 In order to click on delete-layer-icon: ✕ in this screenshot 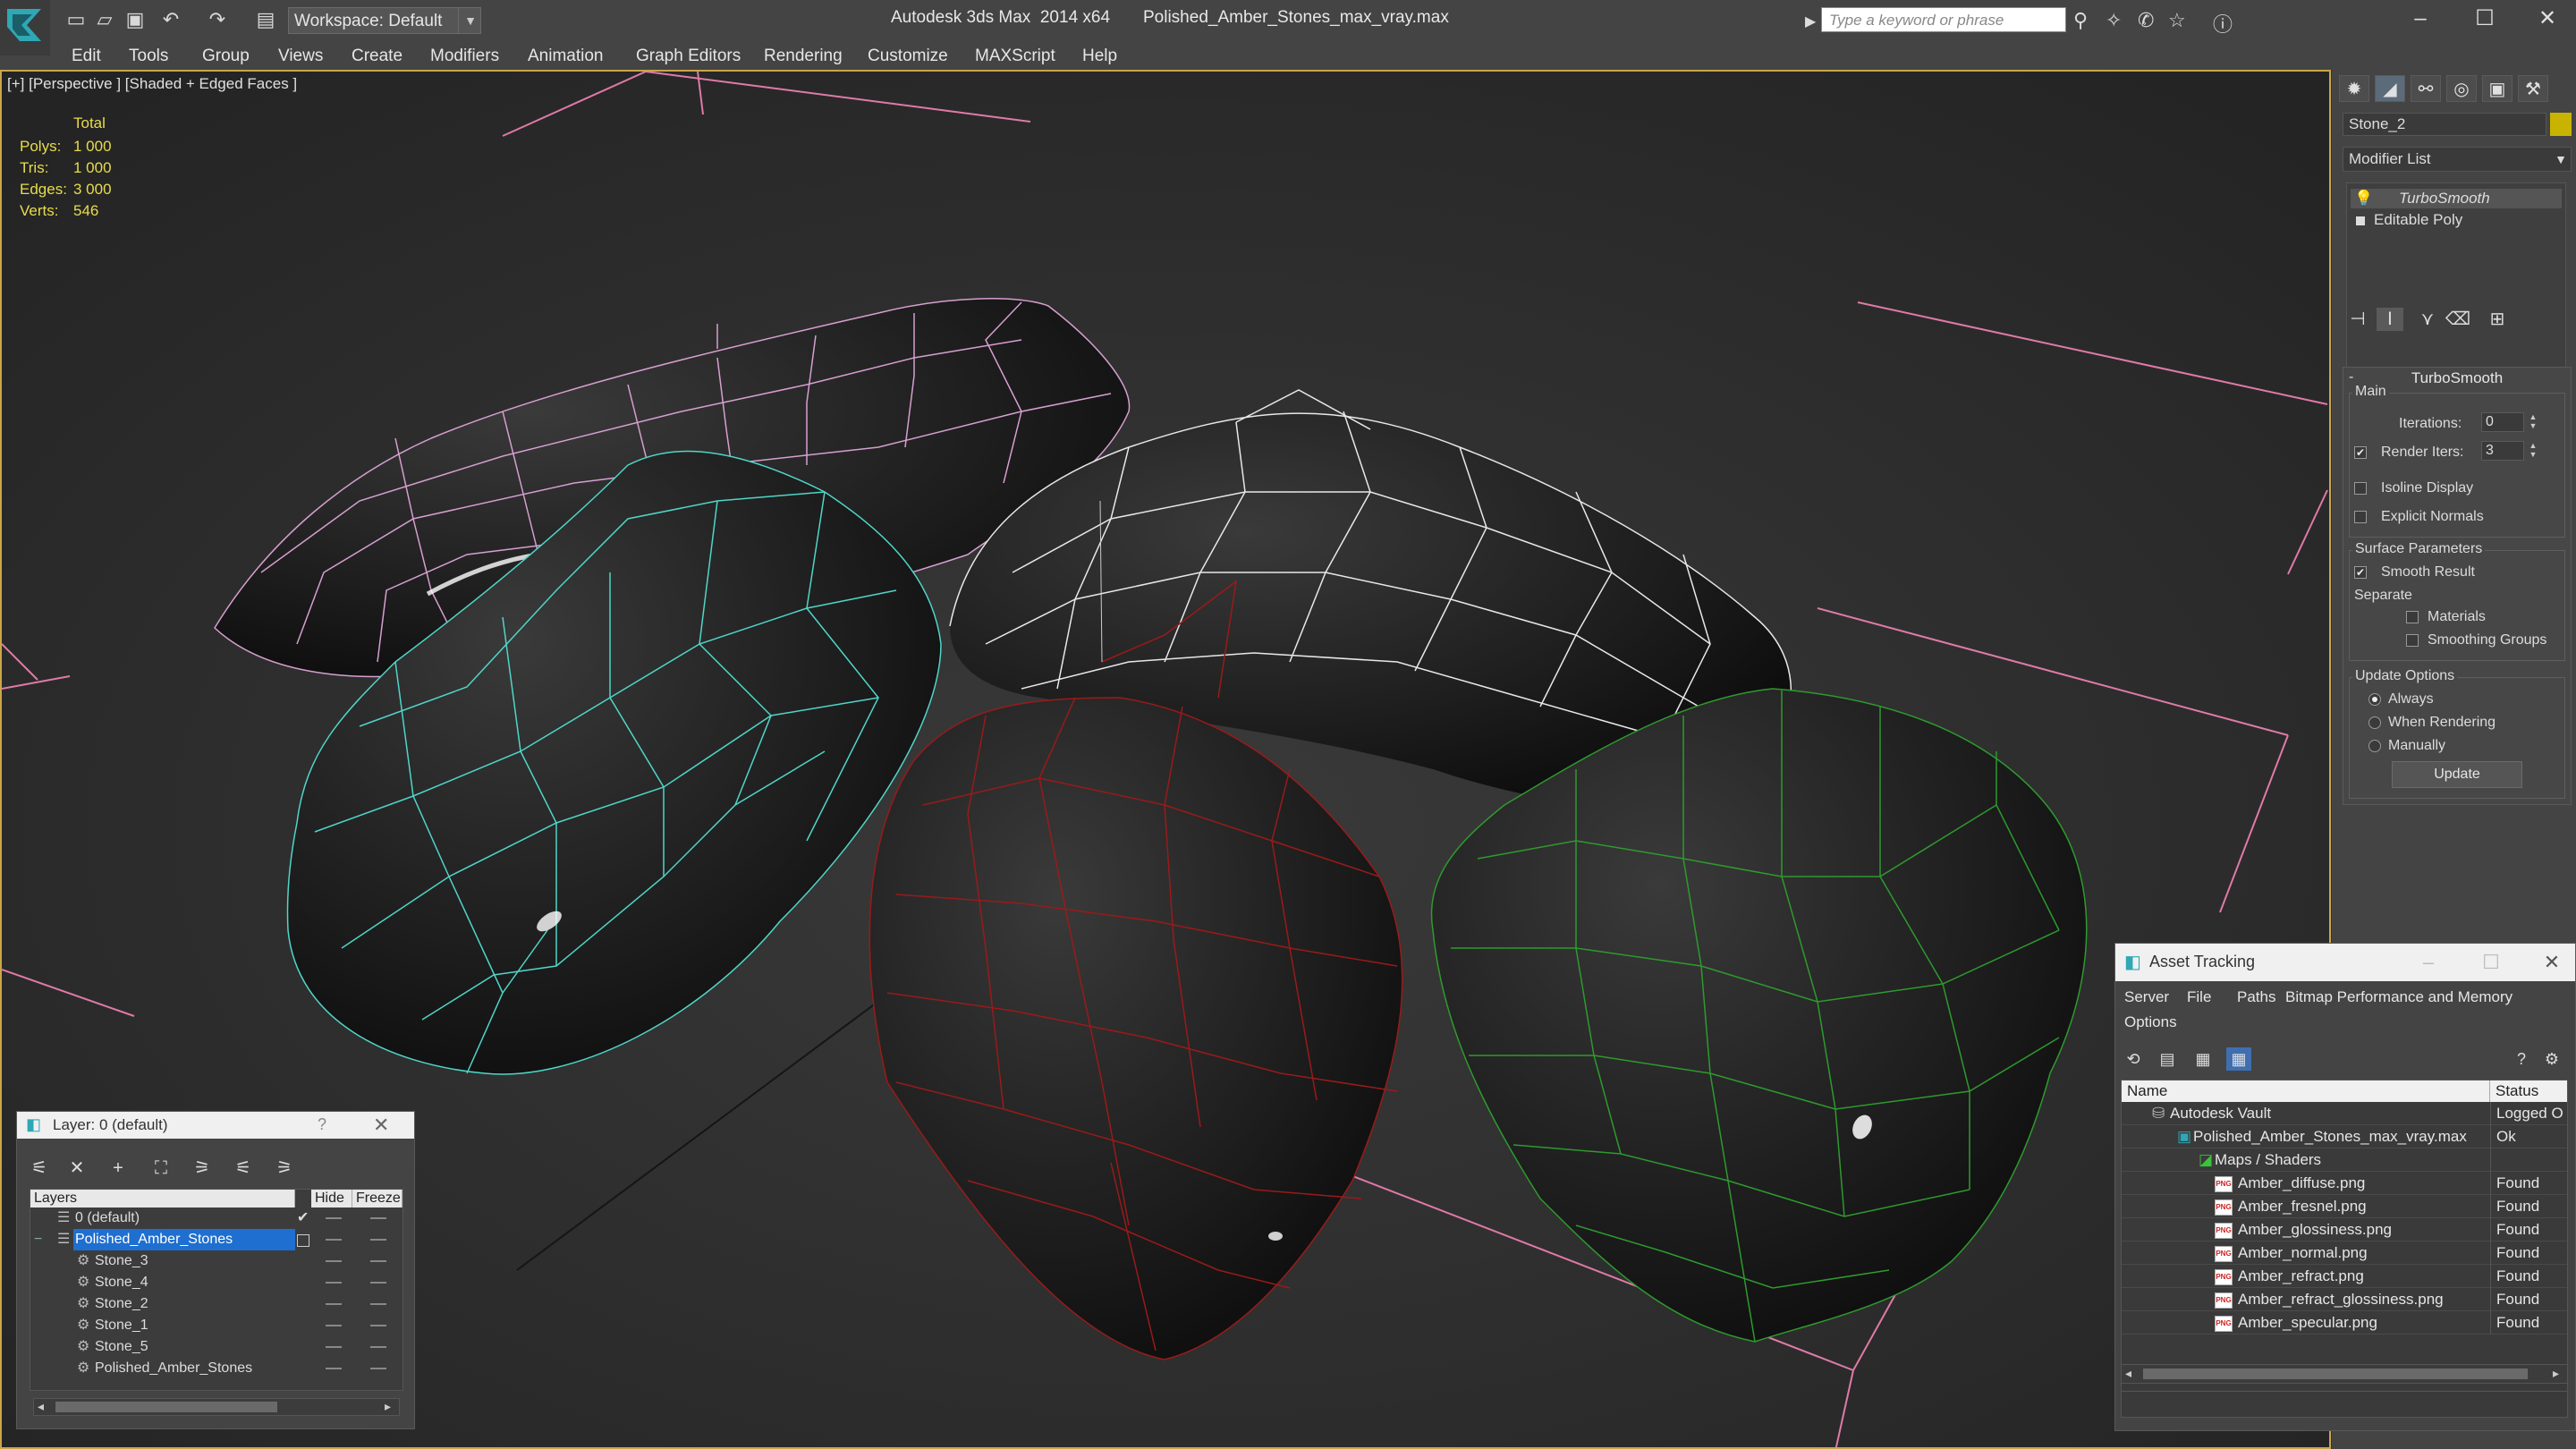, I will do `click(77, 1168)`.